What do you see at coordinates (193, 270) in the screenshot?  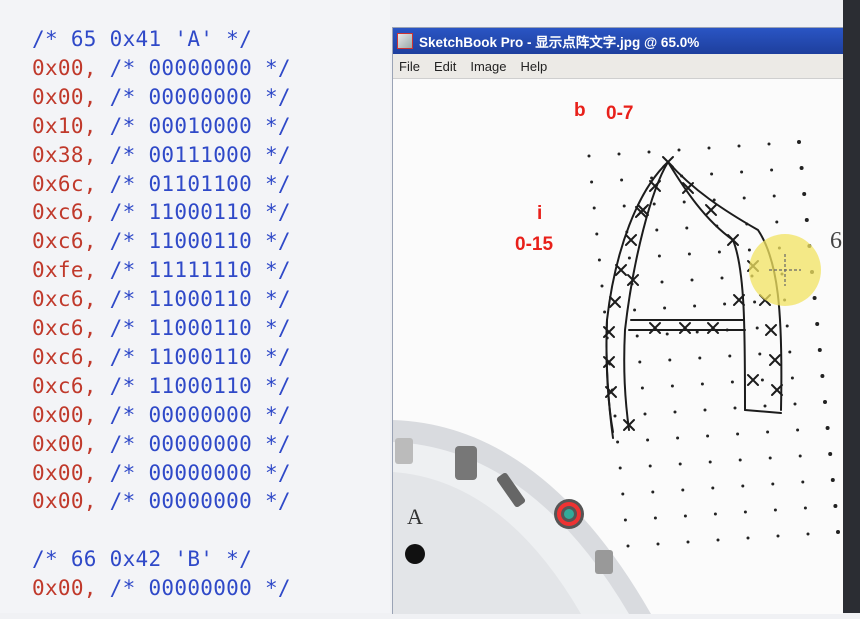 I see `bit-comment: /* 11111110 */` at bounding box center [193, 270].